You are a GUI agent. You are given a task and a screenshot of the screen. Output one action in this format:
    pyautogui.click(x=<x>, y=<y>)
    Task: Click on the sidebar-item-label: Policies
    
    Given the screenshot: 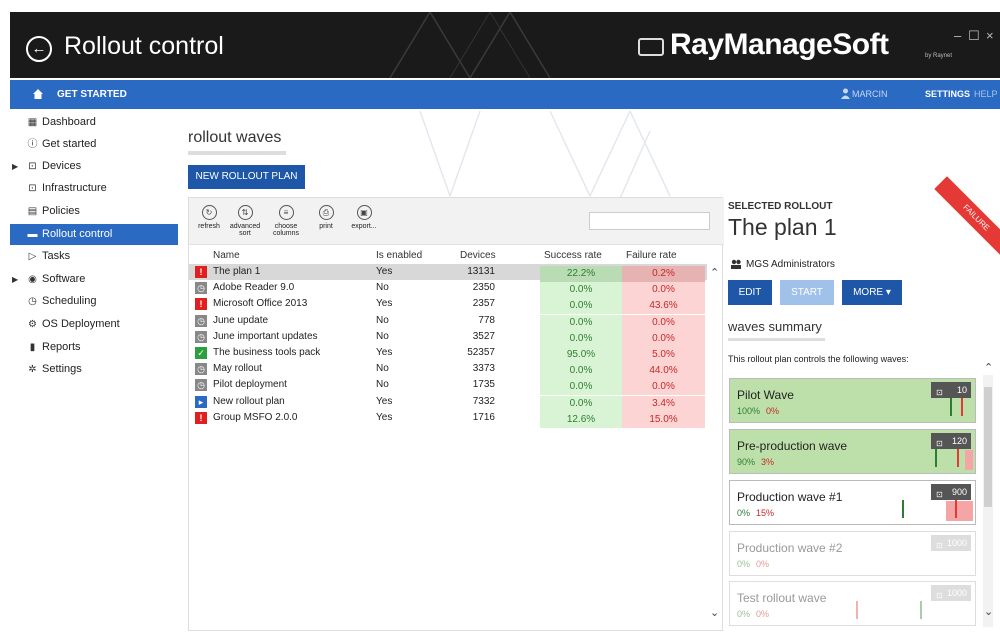 What is the action you would take?
    pyautogui.click(x=61, y=211)
    